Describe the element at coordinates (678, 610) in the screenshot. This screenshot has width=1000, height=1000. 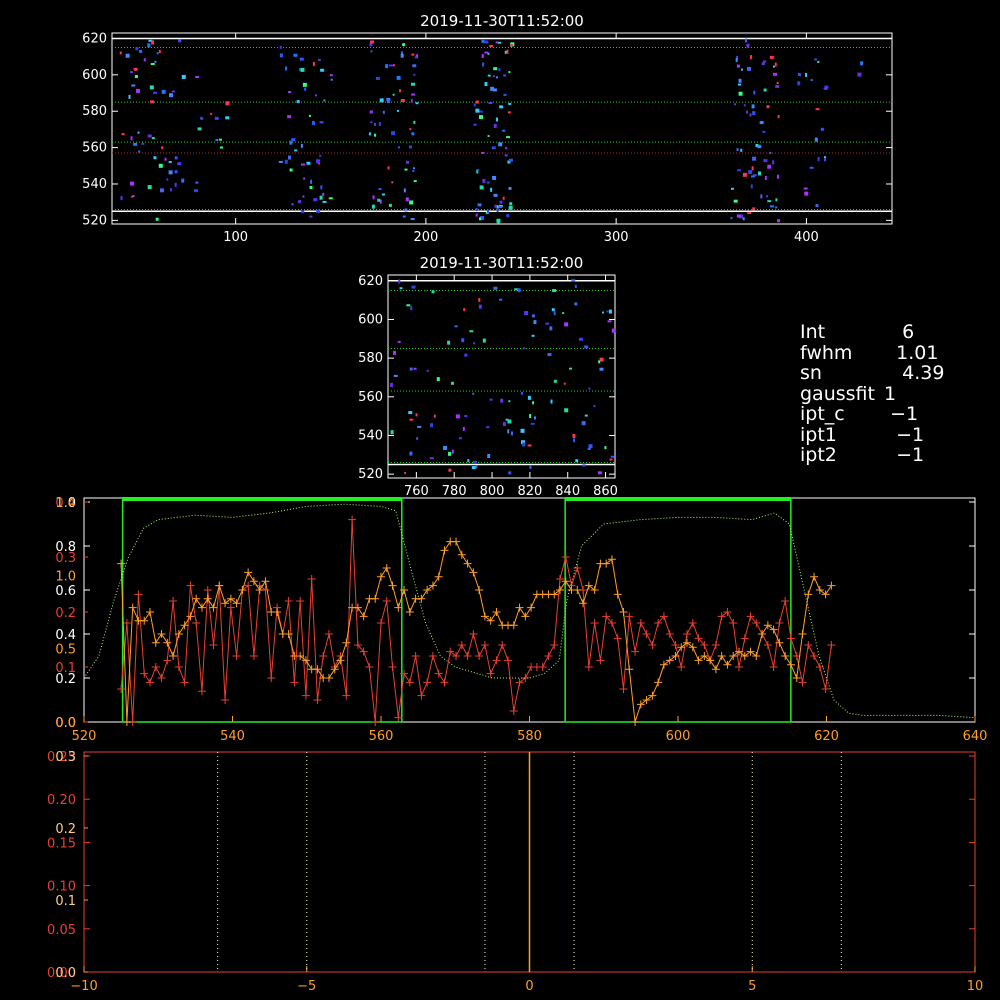
I see `profile-window-box` at that location.